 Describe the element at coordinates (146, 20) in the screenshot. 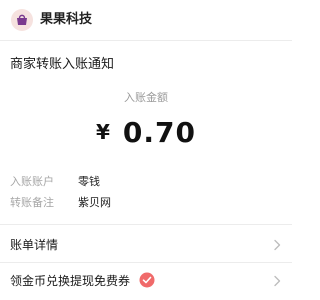

I see `app-header: 果果科技` at that location.